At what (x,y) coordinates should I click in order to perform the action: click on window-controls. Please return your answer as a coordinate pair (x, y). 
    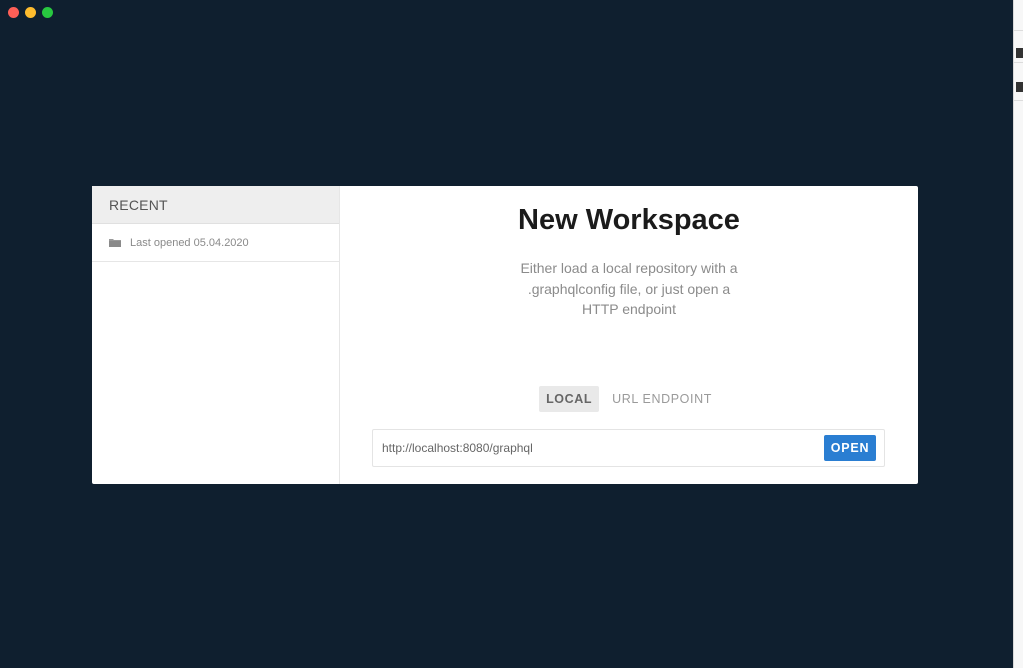
    Looking at the image, I should click on (30, 12).